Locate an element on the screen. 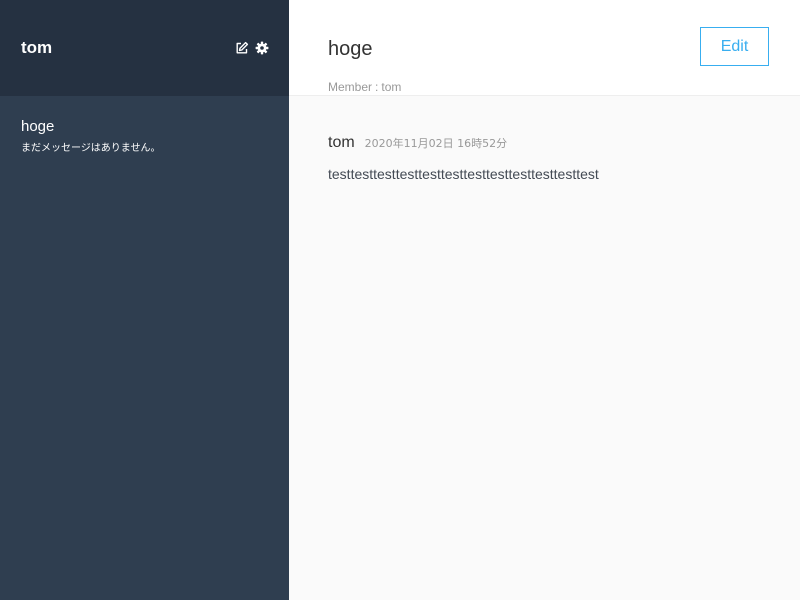 This screenshot has width=800, height=600. chat-header: hoge Member: tom Edit is located at coordinates (544, 48).